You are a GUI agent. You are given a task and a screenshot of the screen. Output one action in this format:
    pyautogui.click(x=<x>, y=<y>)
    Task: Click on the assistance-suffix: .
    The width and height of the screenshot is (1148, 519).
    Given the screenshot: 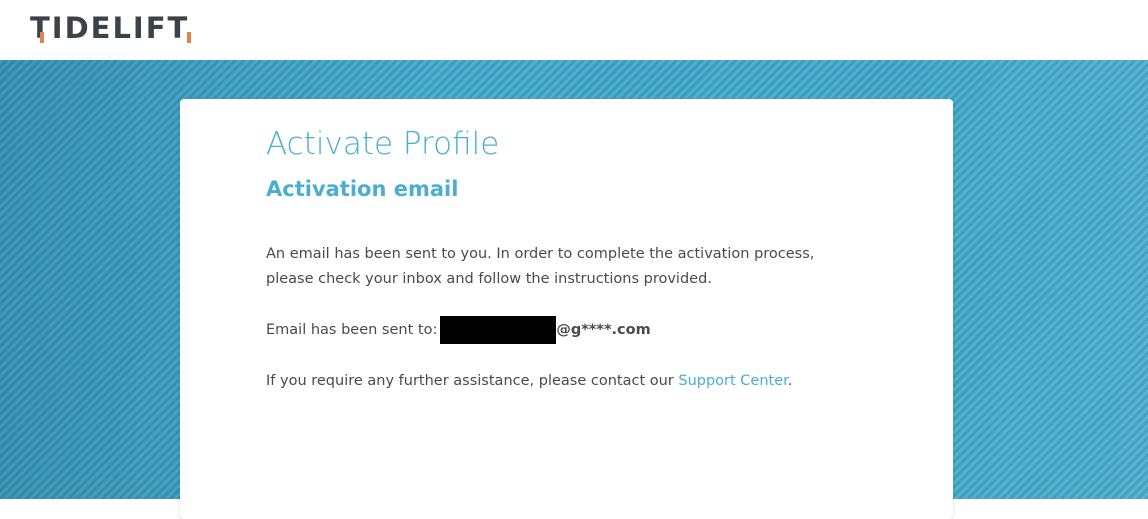 What is the action you would take?
    pyautogui.click(x=790, y=381)
    